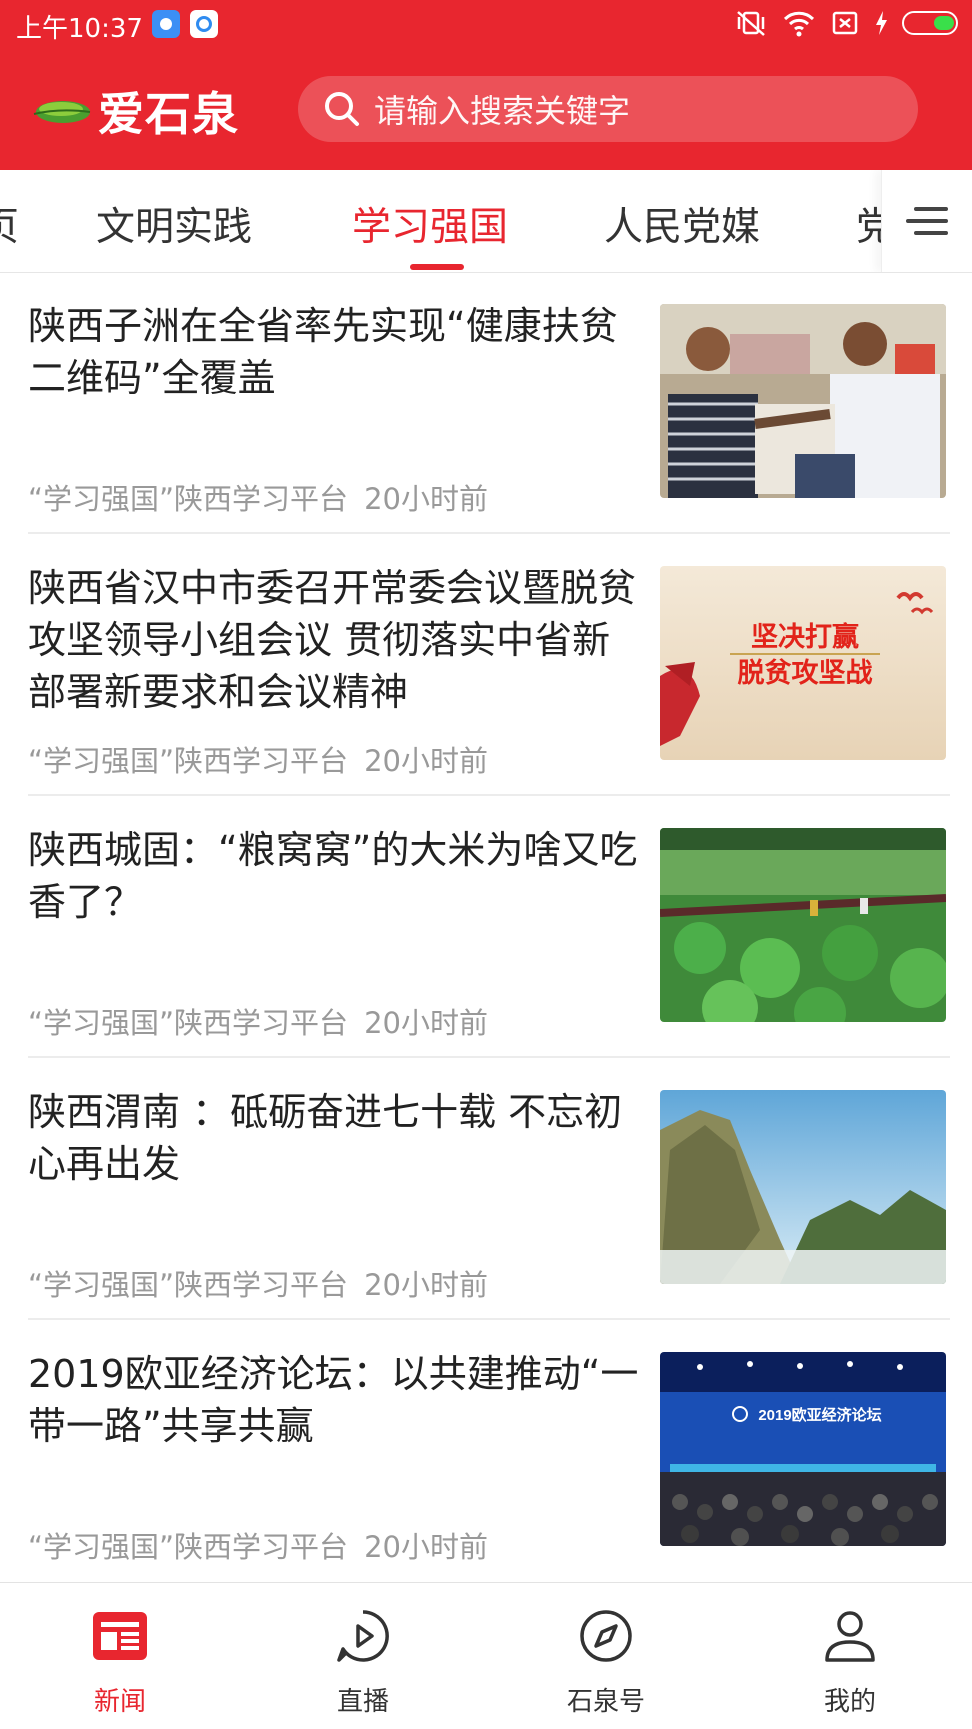  I want to click on nav-live: 直播, so click(363, 1661).